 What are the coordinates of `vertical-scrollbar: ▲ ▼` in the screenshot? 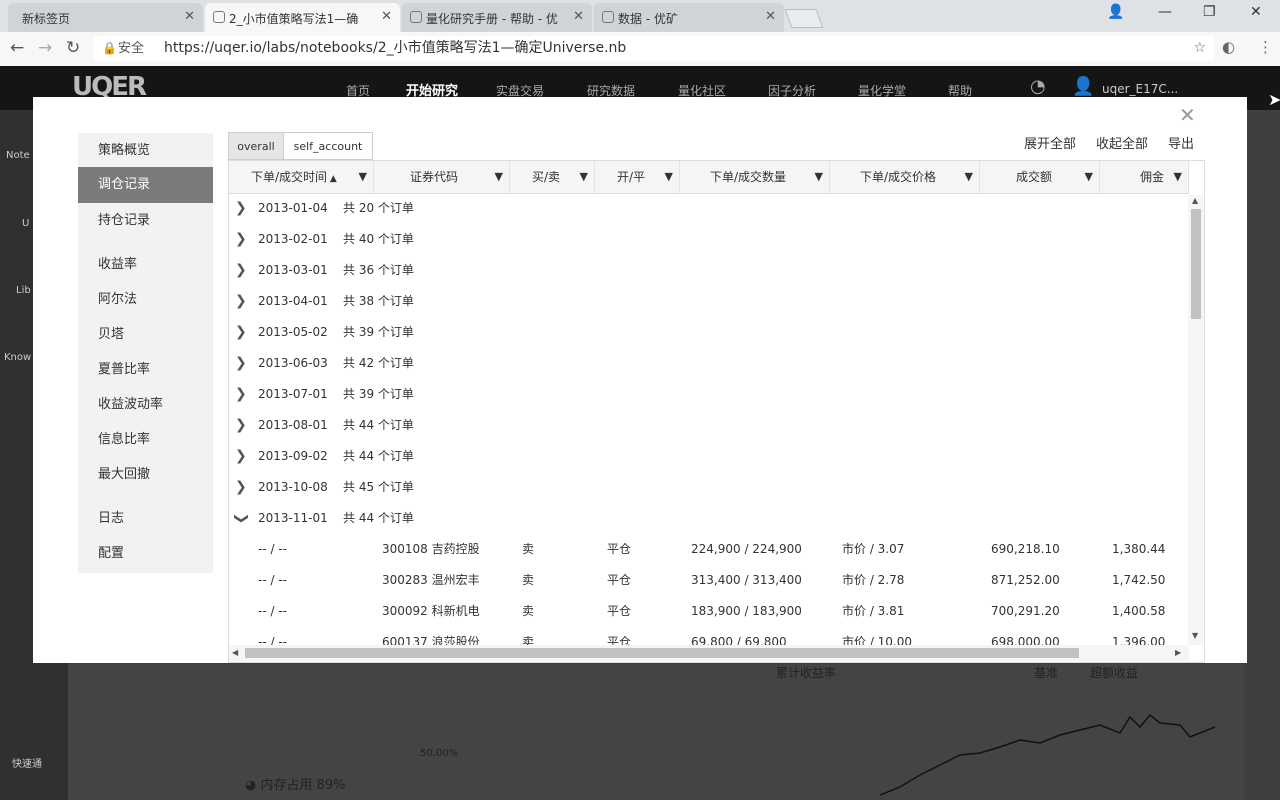 It's located at (1196, 420).